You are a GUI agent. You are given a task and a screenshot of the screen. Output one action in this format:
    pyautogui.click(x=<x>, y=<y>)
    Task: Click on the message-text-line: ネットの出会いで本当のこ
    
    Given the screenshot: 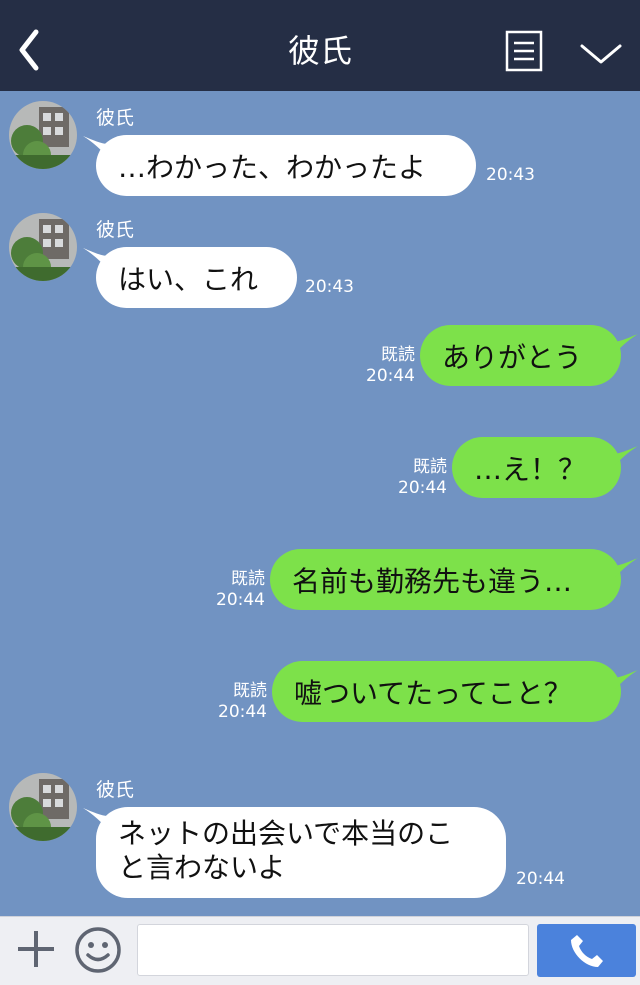 What is the action you would take?
    pyautogui.click(x=286, y=833)
    